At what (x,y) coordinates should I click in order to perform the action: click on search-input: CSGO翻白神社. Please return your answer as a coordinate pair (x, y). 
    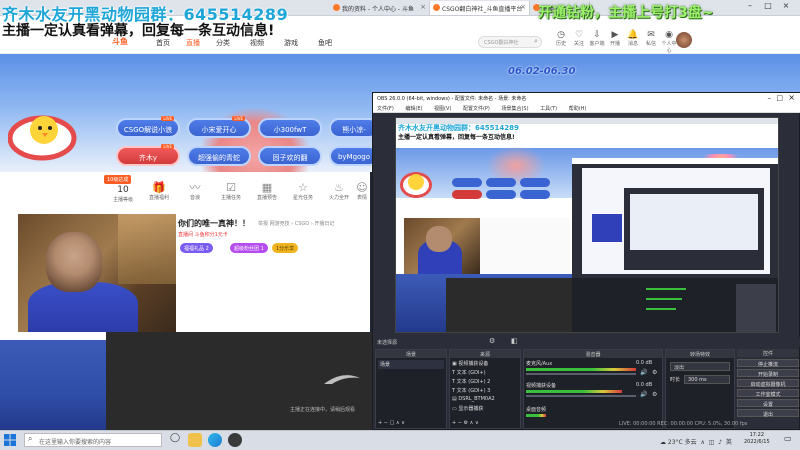
    Looking at the image, I should click on (510, 42).